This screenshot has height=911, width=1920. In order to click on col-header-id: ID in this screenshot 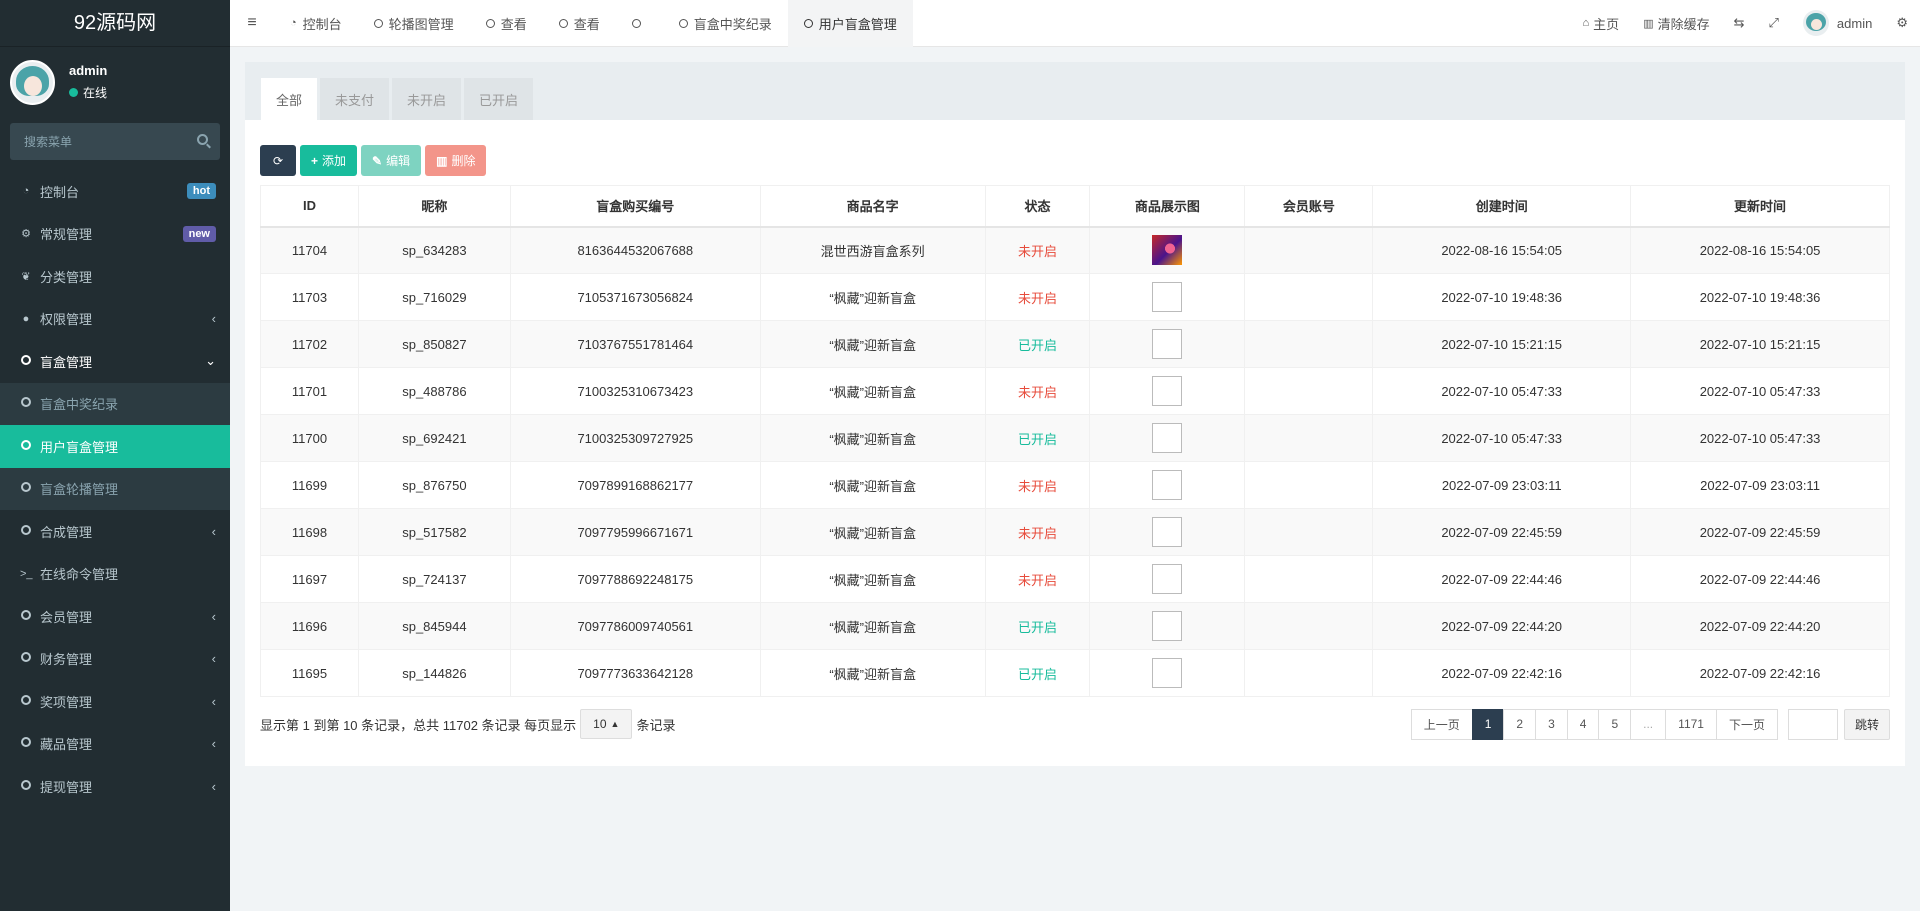, I will do `click(309, 206)`.